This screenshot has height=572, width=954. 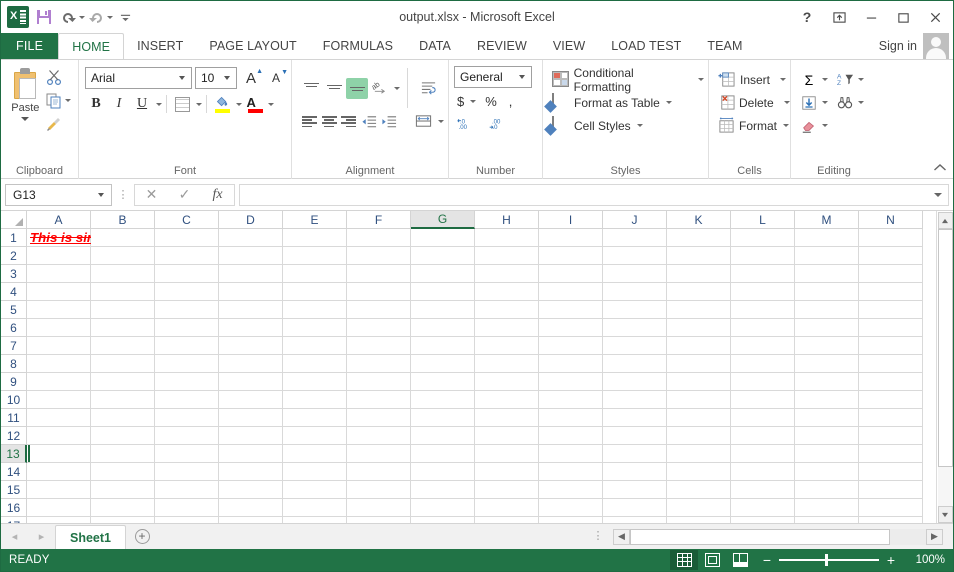 I want to click on cell-I13, so click(x=571, y=454).